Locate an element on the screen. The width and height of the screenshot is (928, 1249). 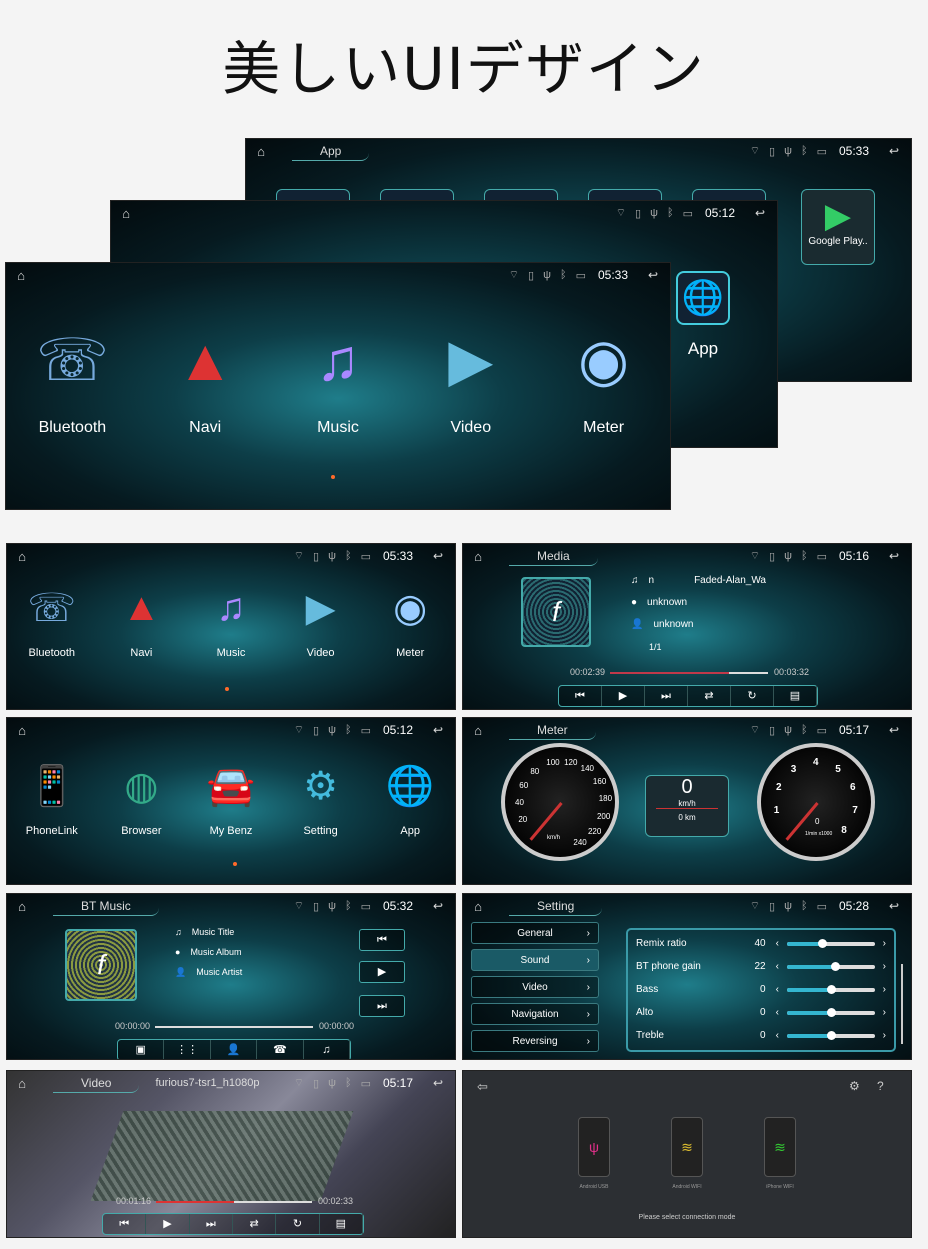
app-browser: ◍ Browser is located at coordinates (141, 799).